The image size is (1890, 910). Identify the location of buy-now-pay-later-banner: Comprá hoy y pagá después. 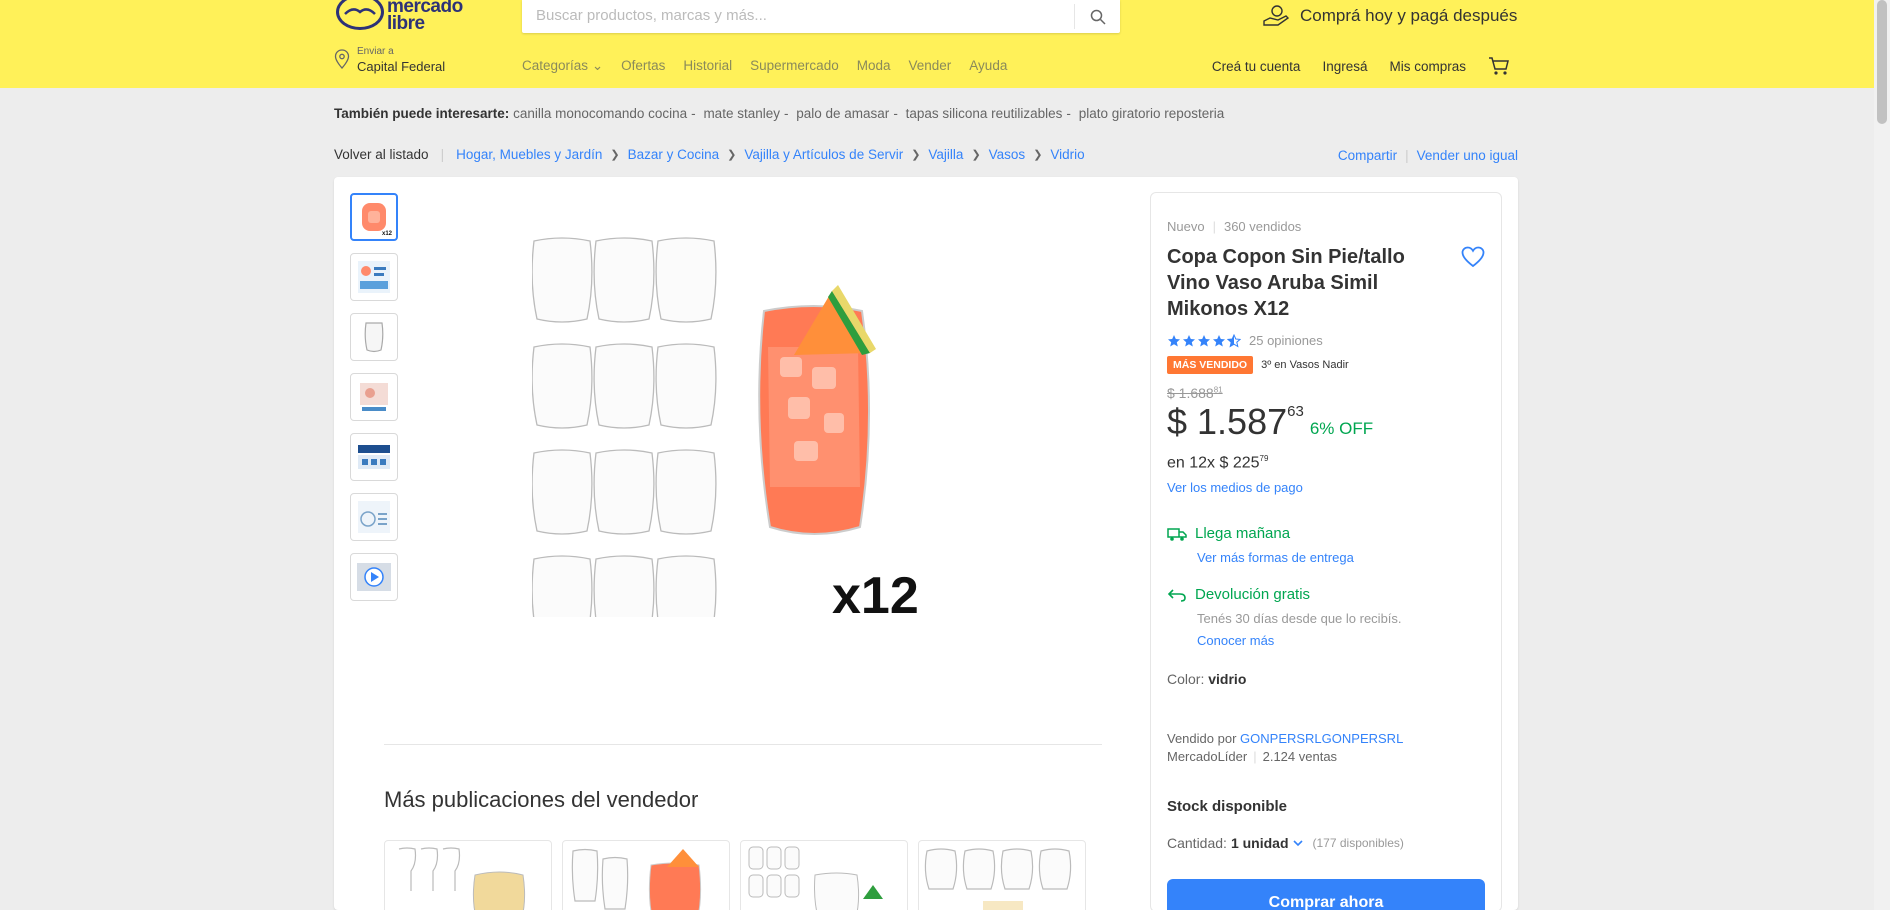
(1389, 16).